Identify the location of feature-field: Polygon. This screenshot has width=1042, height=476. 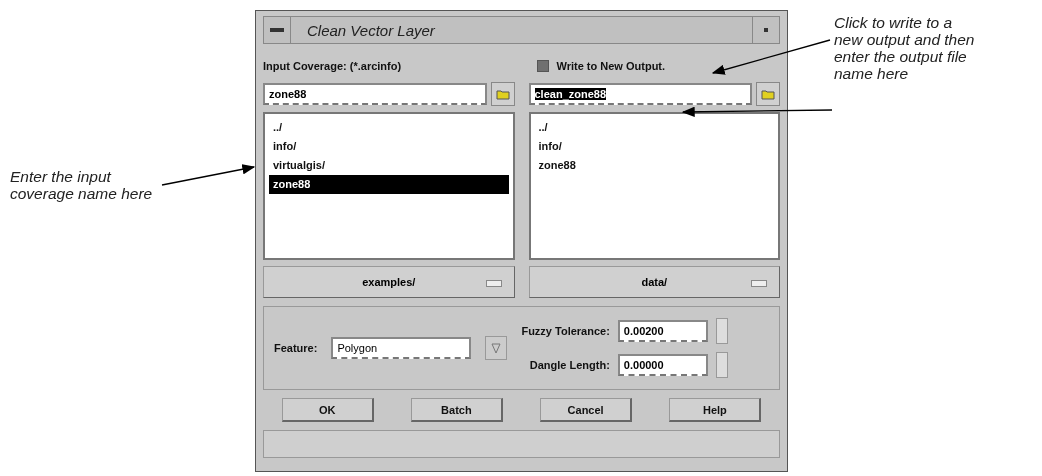
(401, 348).